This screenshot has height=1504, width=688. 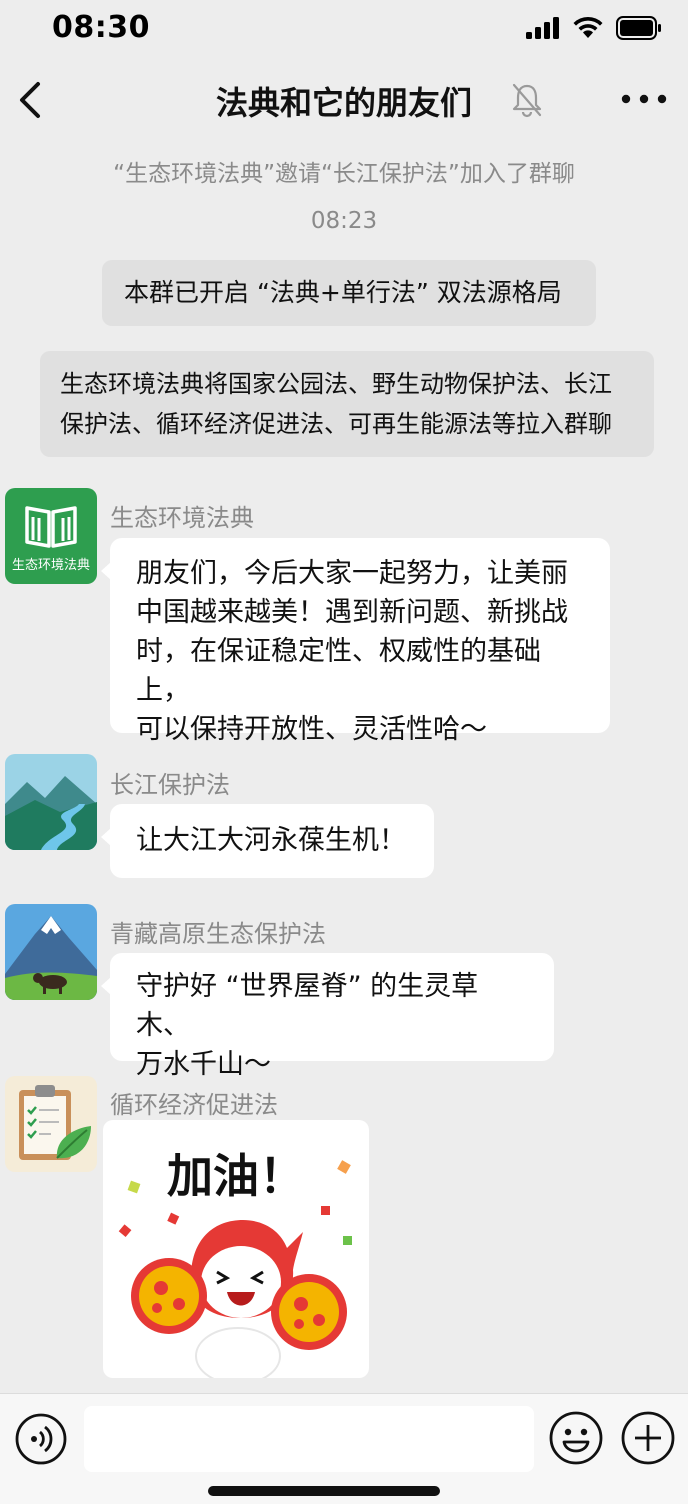 What do you see at coordinates (542, 28) in the screenshot?
I see `signal-icon` at bounding box center [542, 28].